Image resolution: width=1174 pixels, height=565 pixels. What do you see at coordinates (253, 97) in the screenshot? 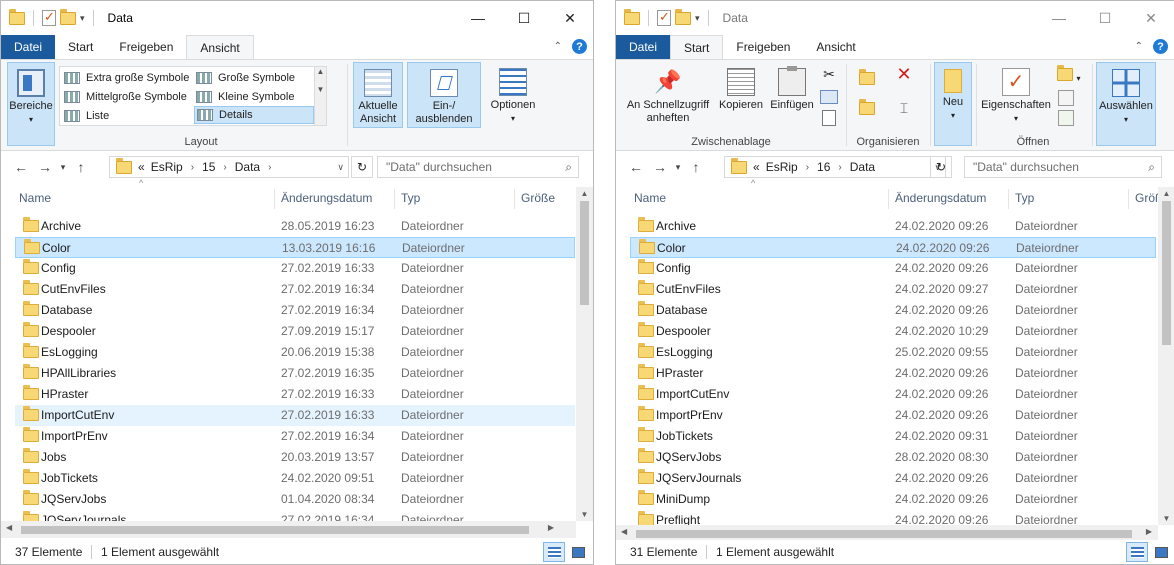
I see `layout-small-icons: Kleine Symbole` at bounding box center [253, 97].